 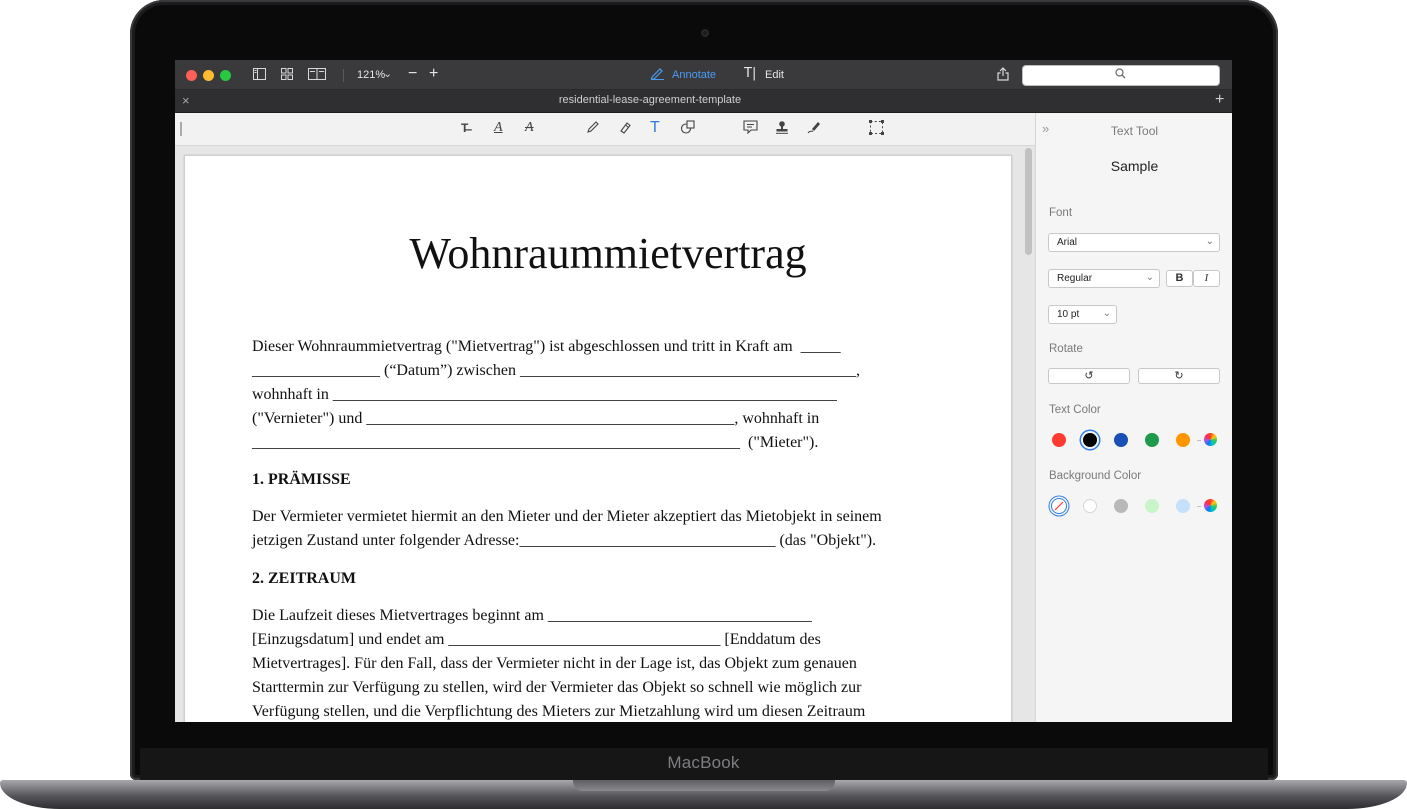 I want to click on text-color-blue, so click(x=1121, y=440).